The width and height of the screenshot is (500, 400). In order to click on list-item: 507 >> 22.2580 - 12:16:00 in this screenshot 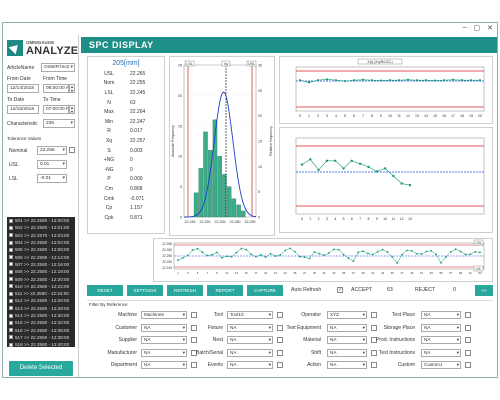, I will do `click(41, 264)`.